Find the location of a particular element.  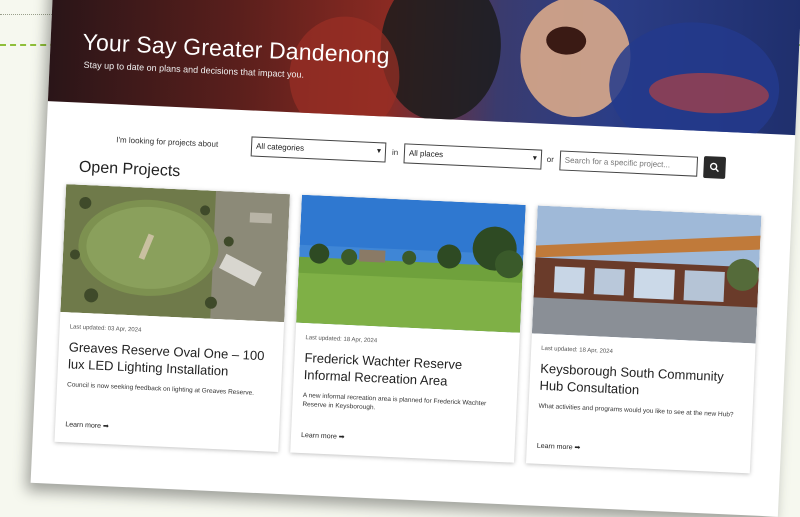

last-updated: Last updated: 03 Apr, 2024 is located at coordinates (105, 329).